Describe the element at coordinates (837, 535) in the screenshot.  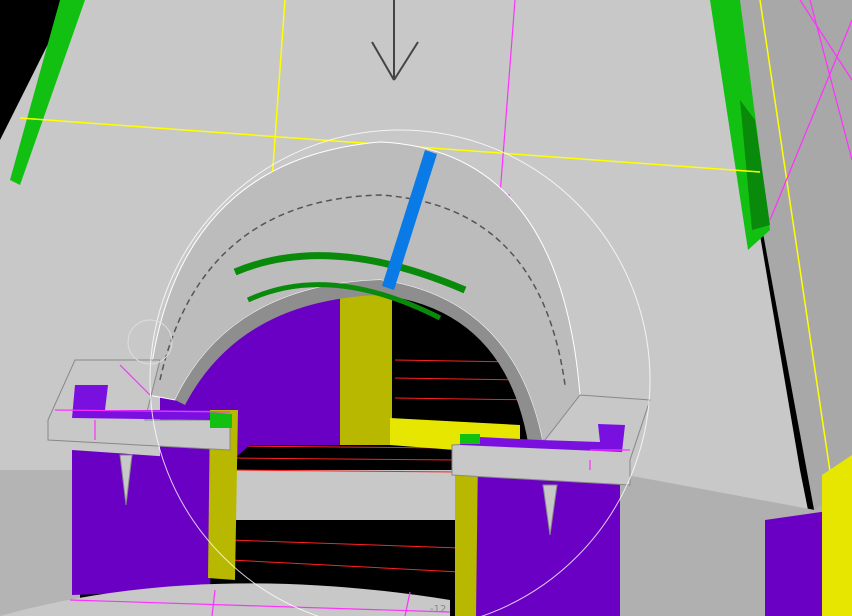
I see `yellow-block-far-right` at that location.